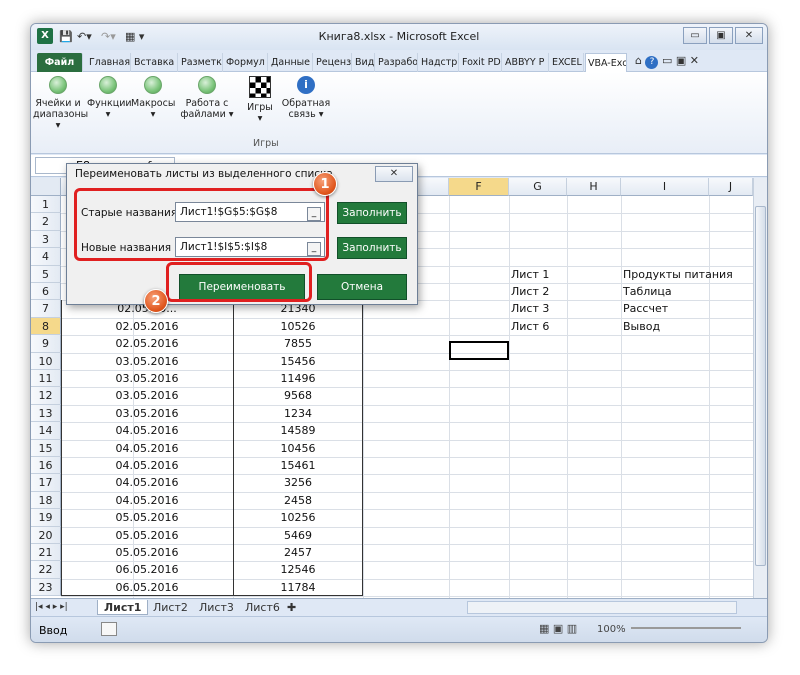 The width and height of the screenshot is (800, 675). Describe the element at coordinates (298, 379) in the screenshot. I see `value-cell: 11496` at that location.